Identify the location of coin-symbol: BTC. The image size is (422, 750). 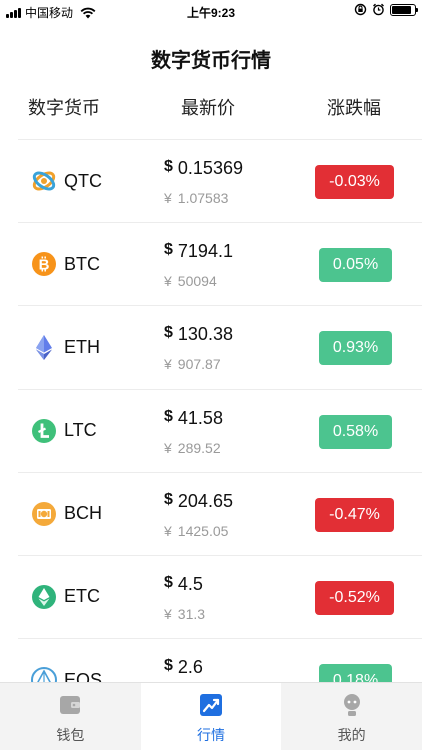
(82, 263).